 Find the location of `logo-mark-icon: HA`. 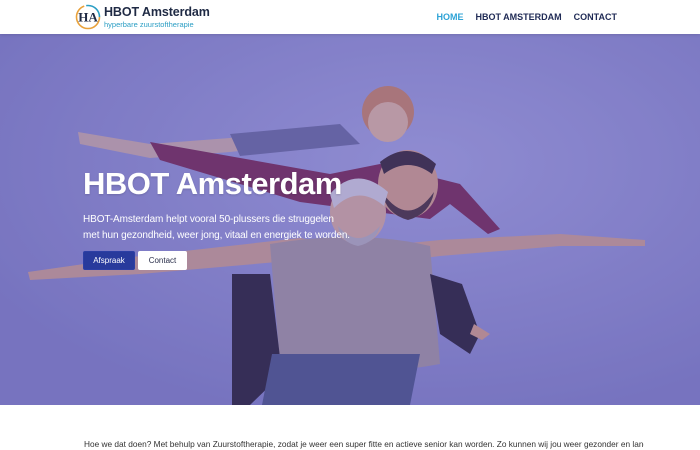

logo-mark-icon: HA is located at coordinates (88, 17).